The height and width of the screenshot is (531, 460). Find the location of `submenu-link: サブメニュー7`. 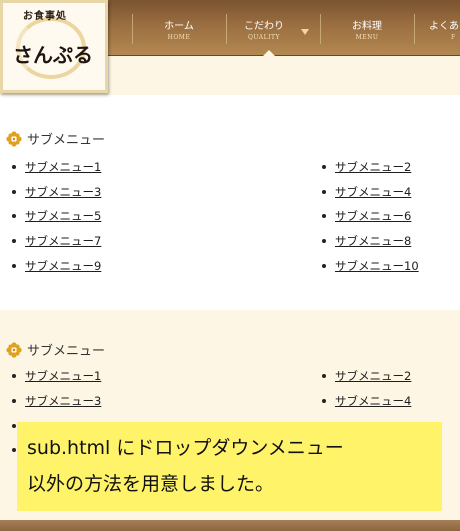

submenu-link: サブメニュー7 is located at coordinates (63, 241).